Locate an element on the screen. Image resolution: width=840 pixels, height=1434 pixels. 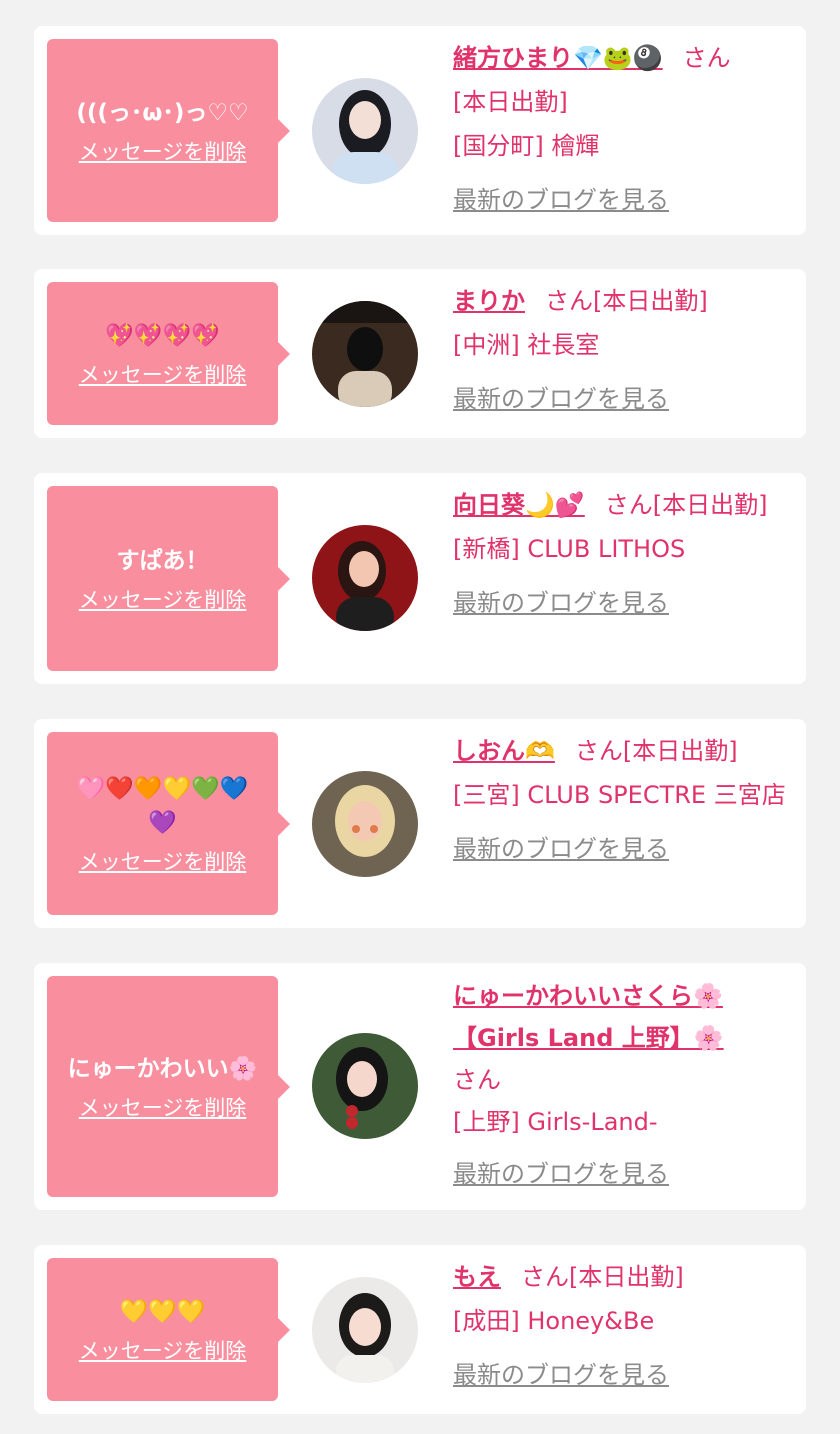
message-text: (((っ･ω･)っ♡♡ is located at coordinates (162, 112).